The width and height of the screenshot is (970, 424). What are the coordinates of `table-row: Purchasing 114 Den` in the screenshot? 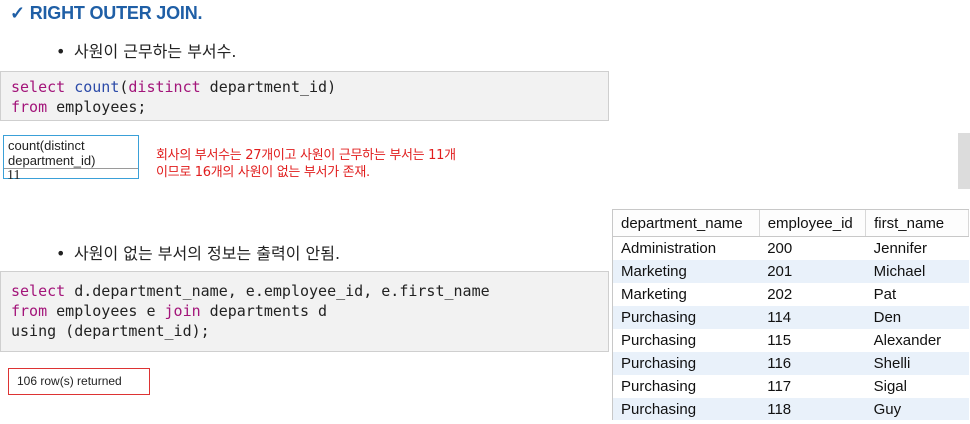 It's located at (791, 317).